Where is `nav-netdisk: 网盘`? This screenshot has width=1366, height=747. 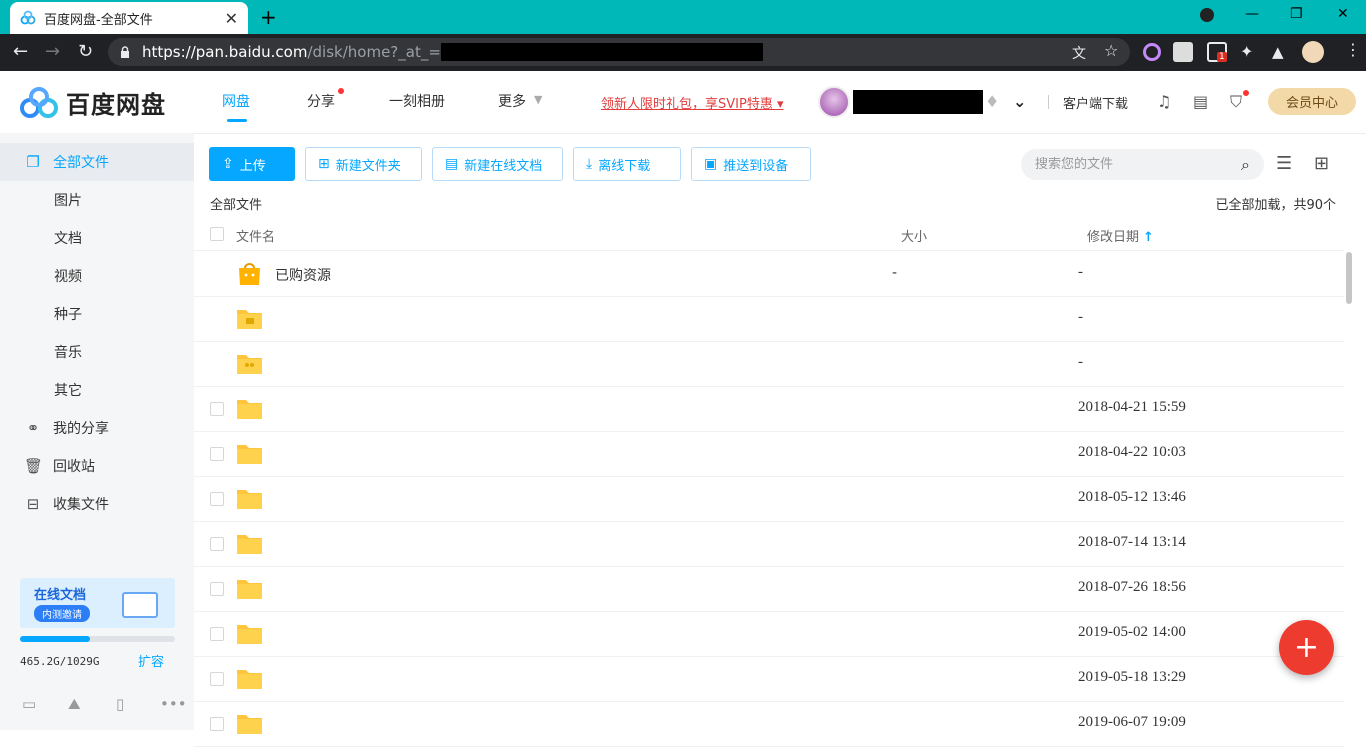
nav-netdisk: 网盘 is located at coordinates (236, 101).